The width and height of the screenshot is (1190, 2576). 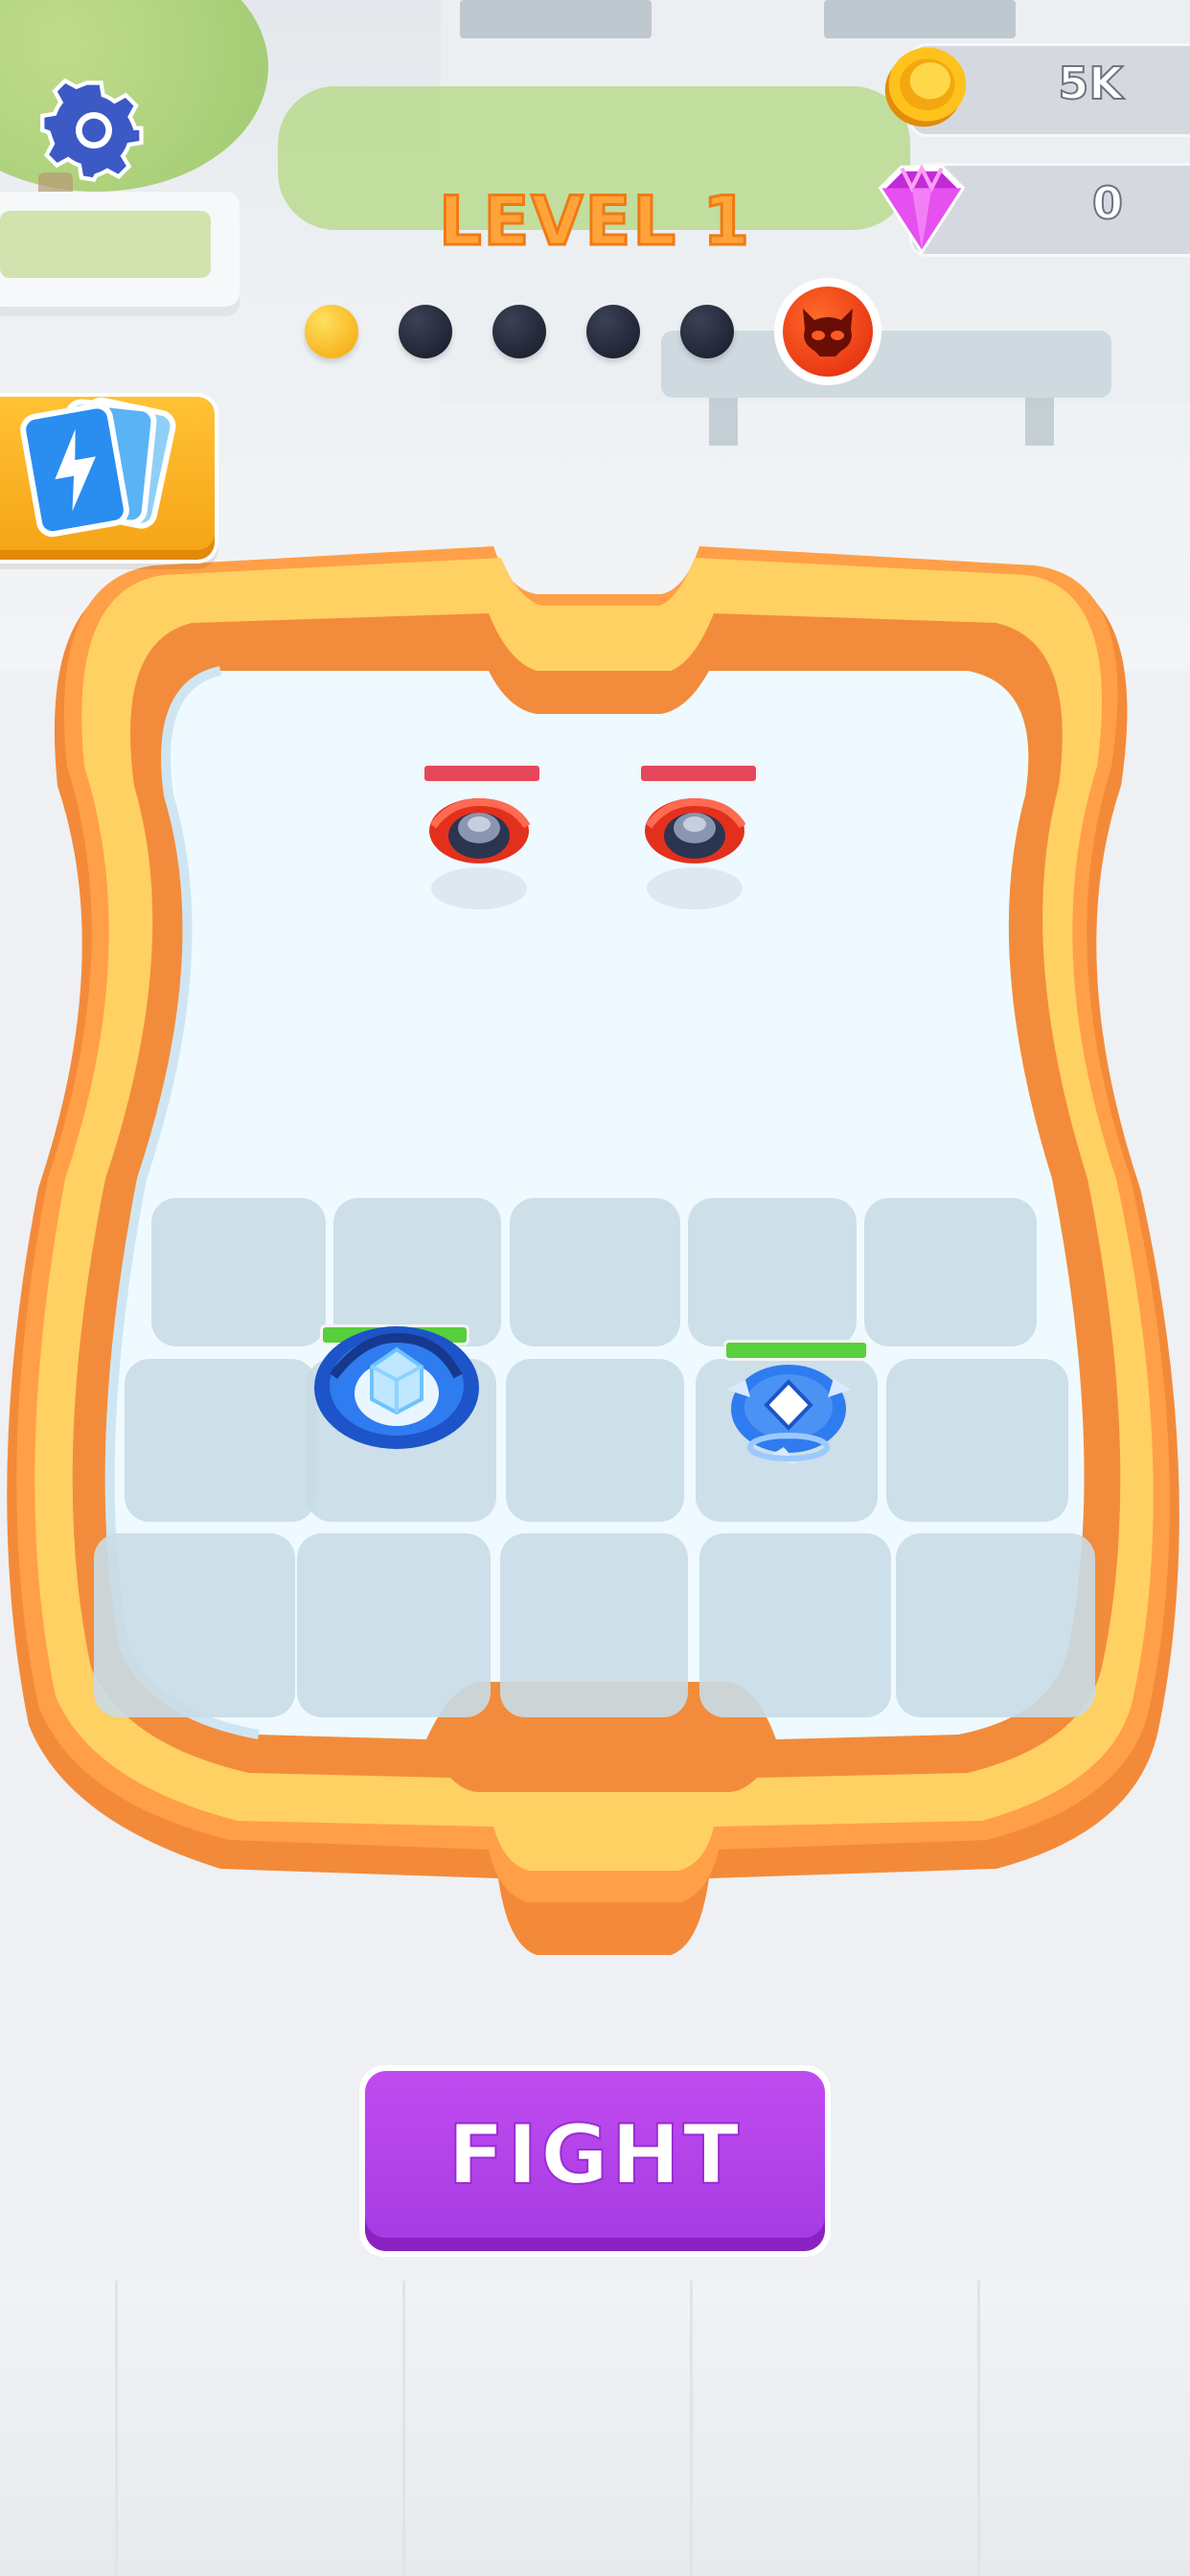 What do you see at coordinates (332, 331) in the screenshot?
I see `stage-dot-completed` at bounding box center [332, 331].